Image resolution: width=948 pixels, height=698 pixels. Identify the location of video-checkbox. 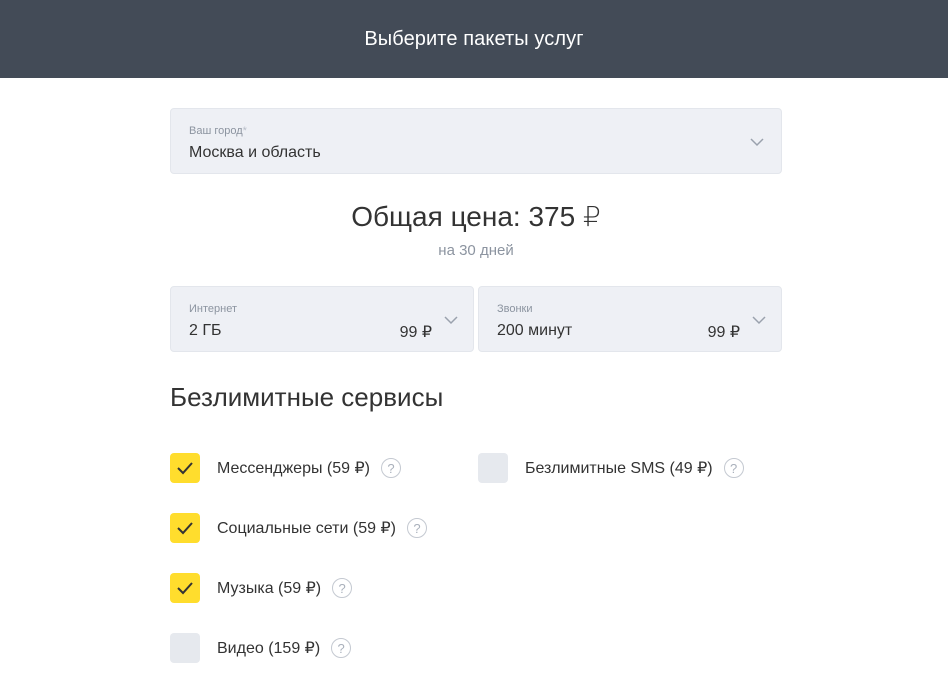
(185, 648).